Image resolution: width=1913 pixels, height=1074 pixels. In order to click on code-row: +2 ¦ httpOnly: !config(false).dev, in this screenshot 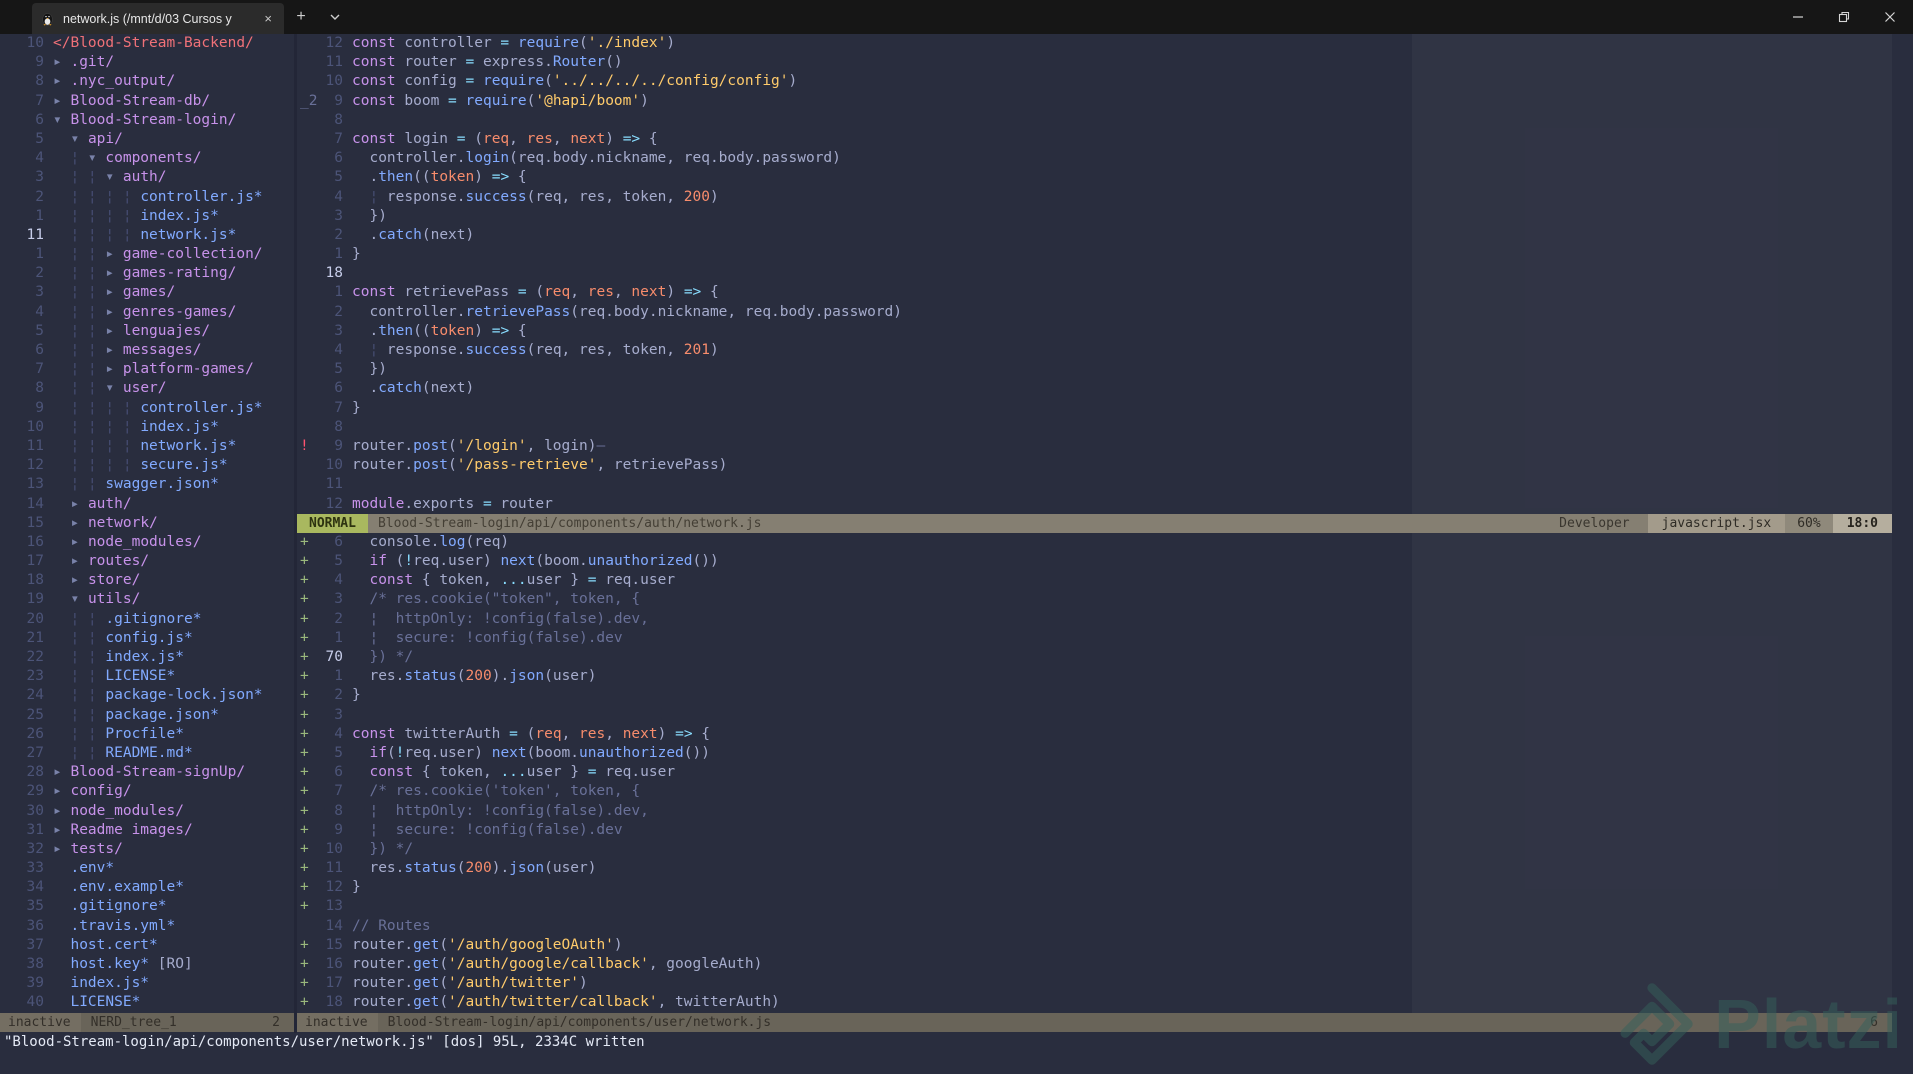, I will do `click(1094, 619)`.